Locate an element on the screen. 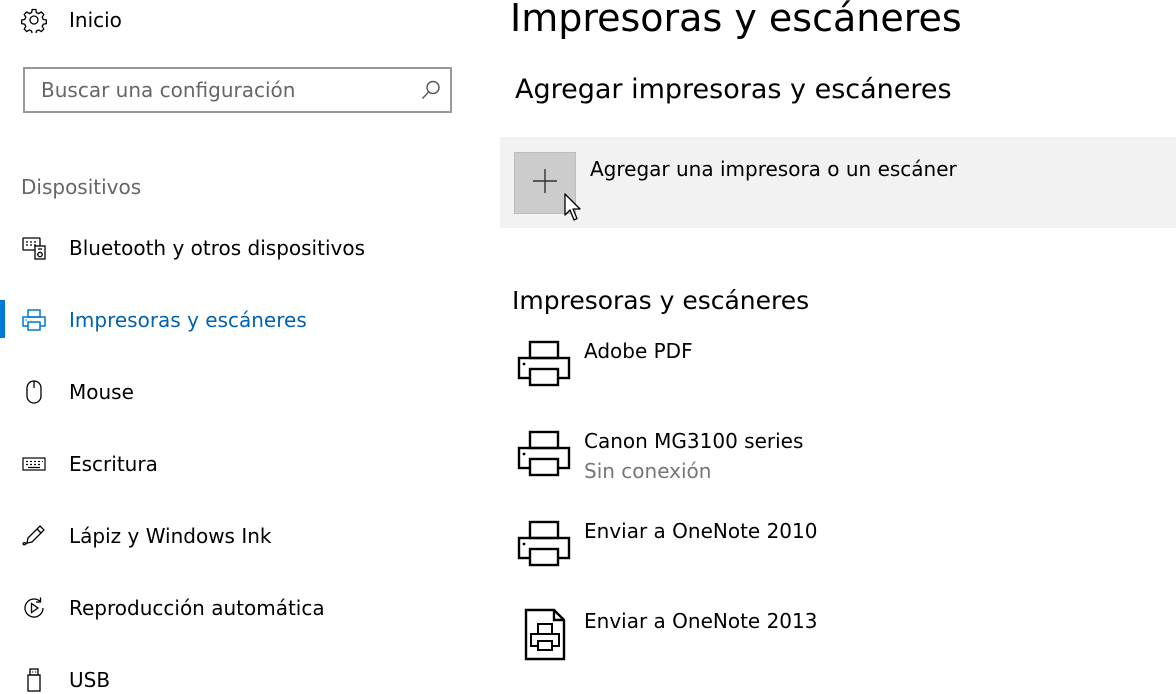  sidebar-item-autoplay: Reproducción automática is located at coordinates (172, 608).